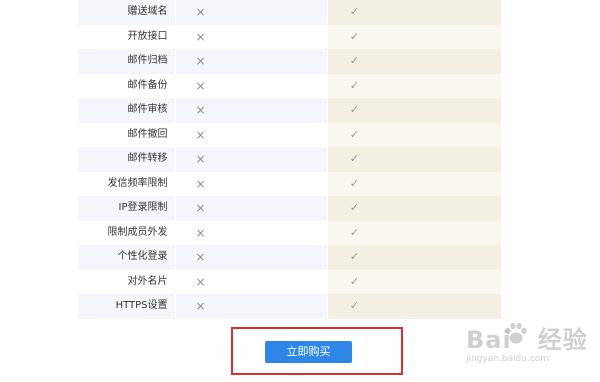 The height and width of the screenshot is (382, 600). I want to click on table-row: 个性化登录 × ✓, so click(289, 257).